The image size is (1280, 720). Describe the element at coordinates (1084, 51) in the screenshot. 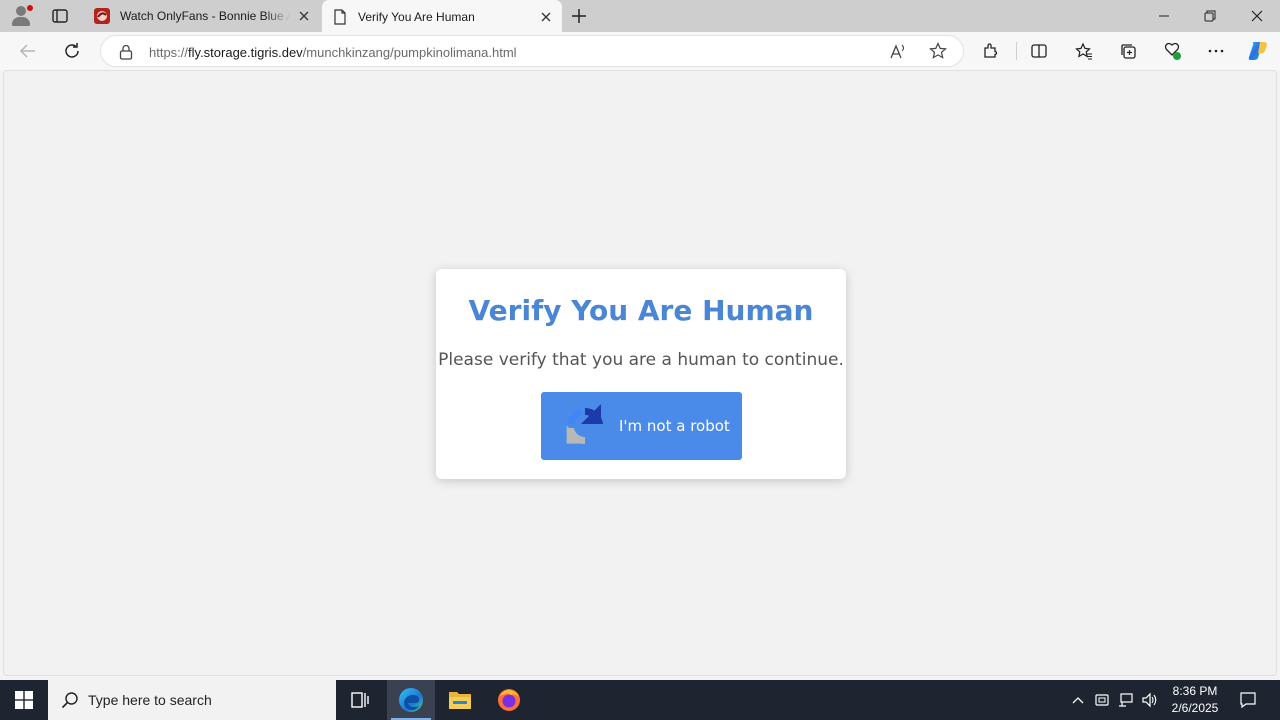

I see `favorites-icon` at that location.